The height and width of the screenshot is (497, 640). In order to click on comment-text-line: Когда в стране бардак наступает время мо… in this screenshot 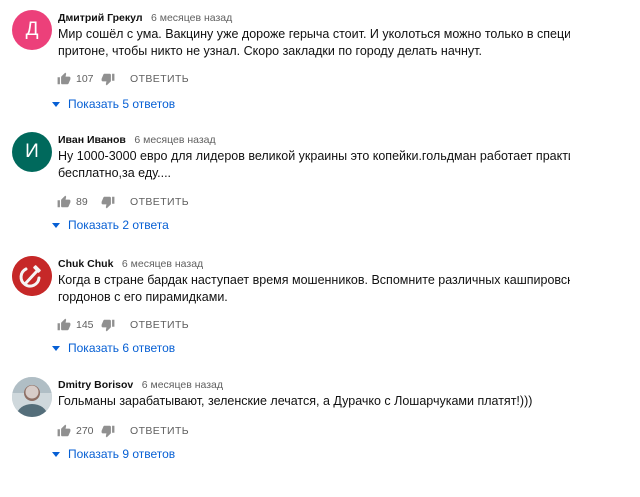, I will do `click(314, 280)`.